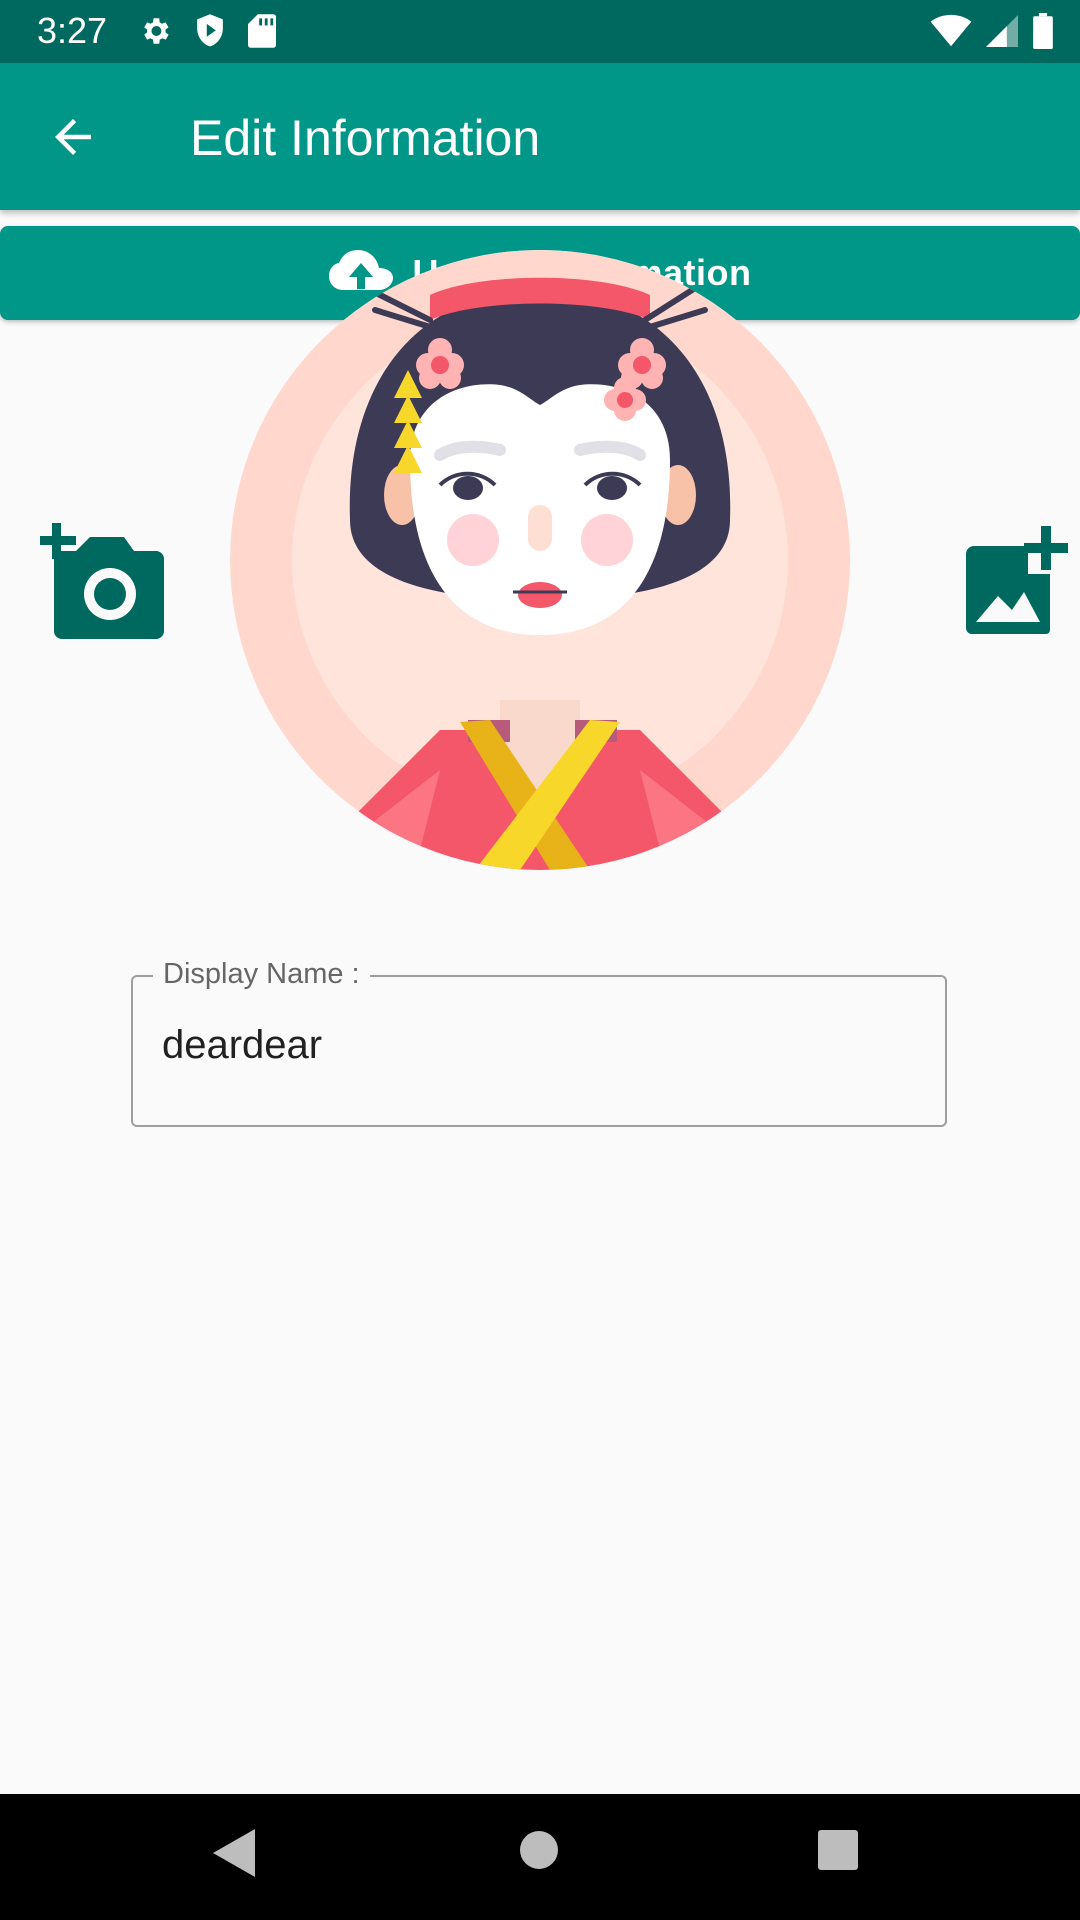  I want to click on add-camera-icon, so click(104, 581).